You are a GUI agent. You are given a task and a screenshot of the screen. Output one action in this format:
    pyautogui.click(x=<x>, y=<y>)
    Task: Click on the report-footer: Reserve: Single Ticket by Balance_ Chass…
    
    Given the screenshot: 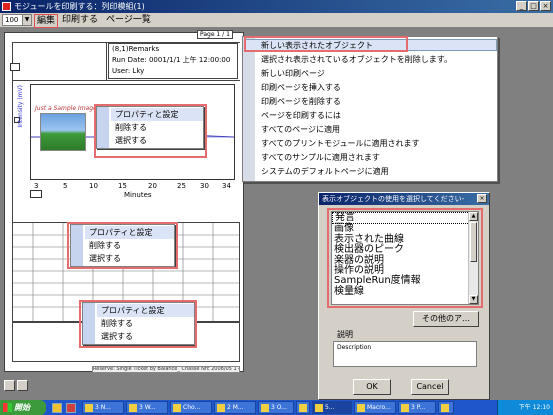 What is the action you would take?
    pyautogui.click(x=166, y=369)
    